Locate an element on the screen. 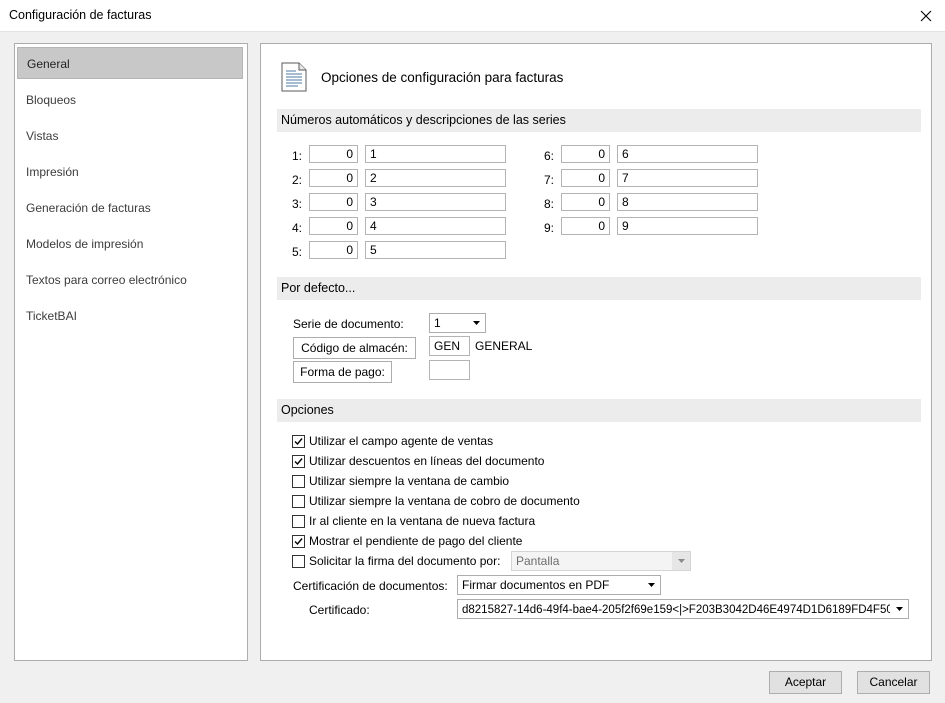 The width and height of the screenshot is (945, 703). document-icon is located at coordinates (294, 77).